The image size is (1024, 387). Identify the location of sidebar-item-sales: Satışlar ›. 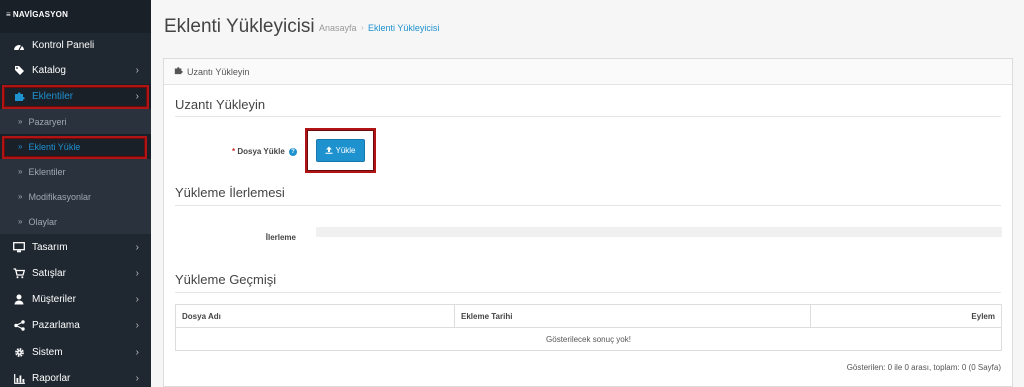
(75, 273).